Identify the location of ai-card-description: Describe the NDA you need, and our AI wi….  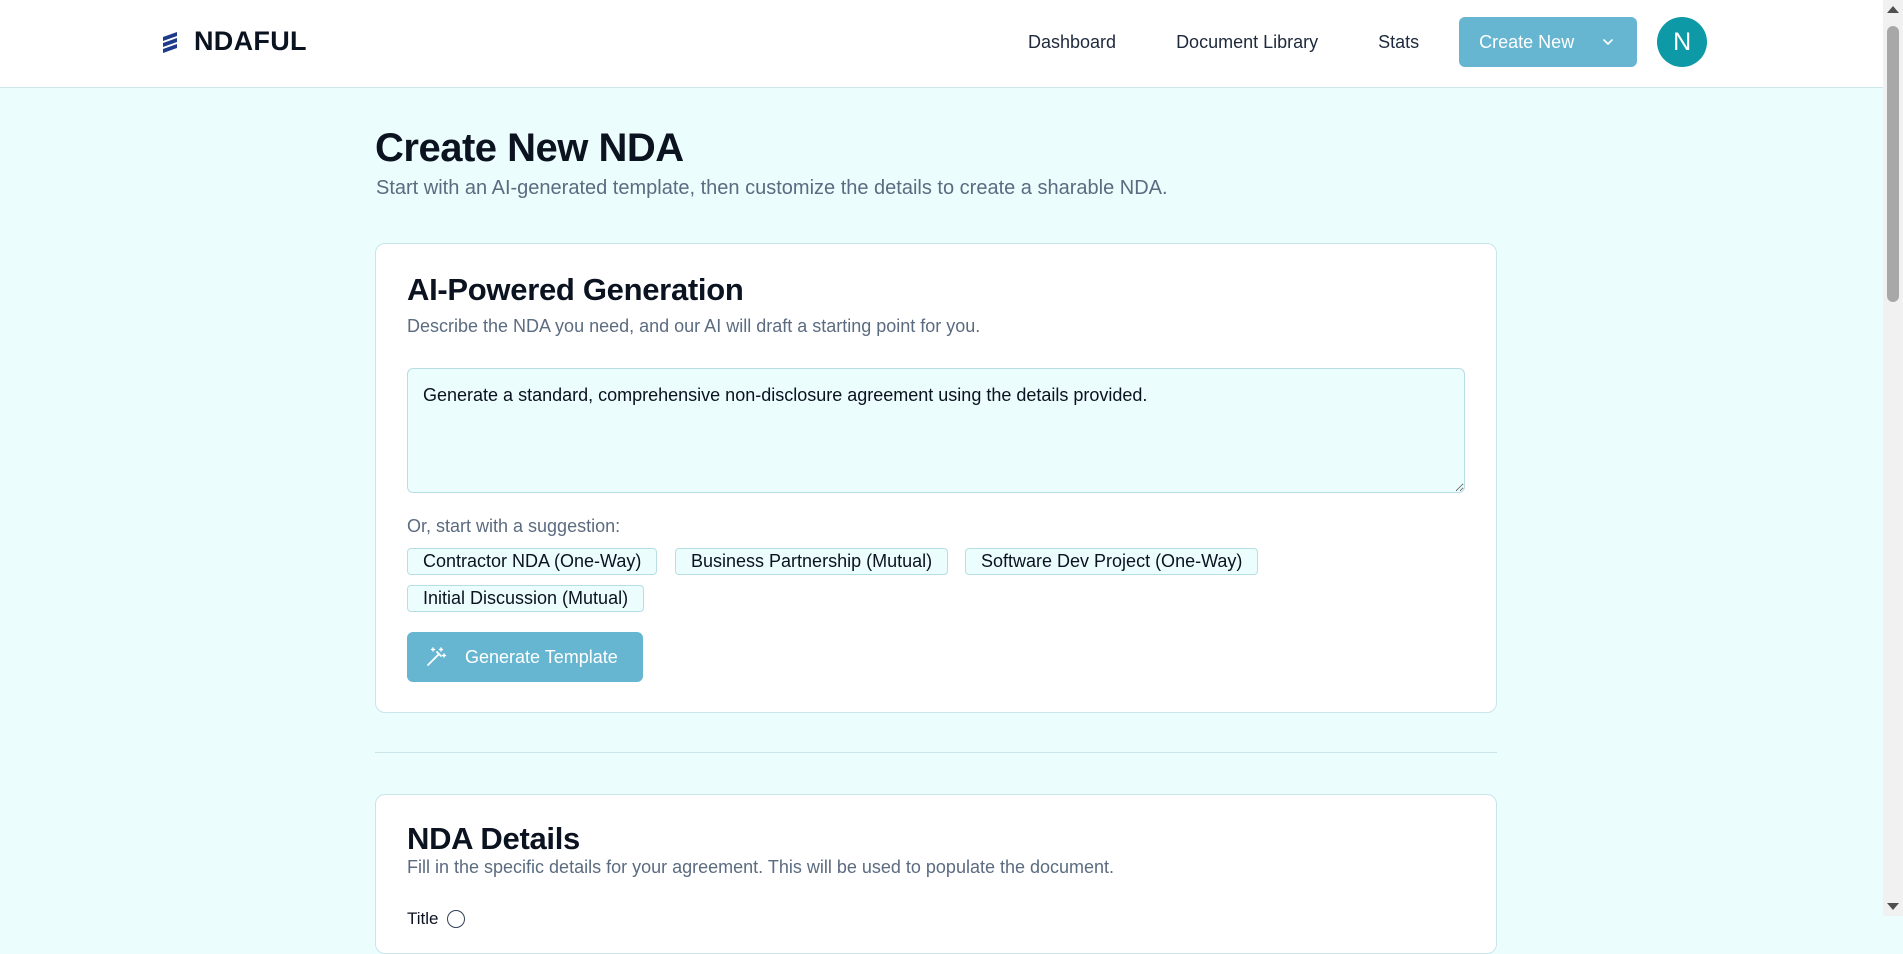
(694, 326).